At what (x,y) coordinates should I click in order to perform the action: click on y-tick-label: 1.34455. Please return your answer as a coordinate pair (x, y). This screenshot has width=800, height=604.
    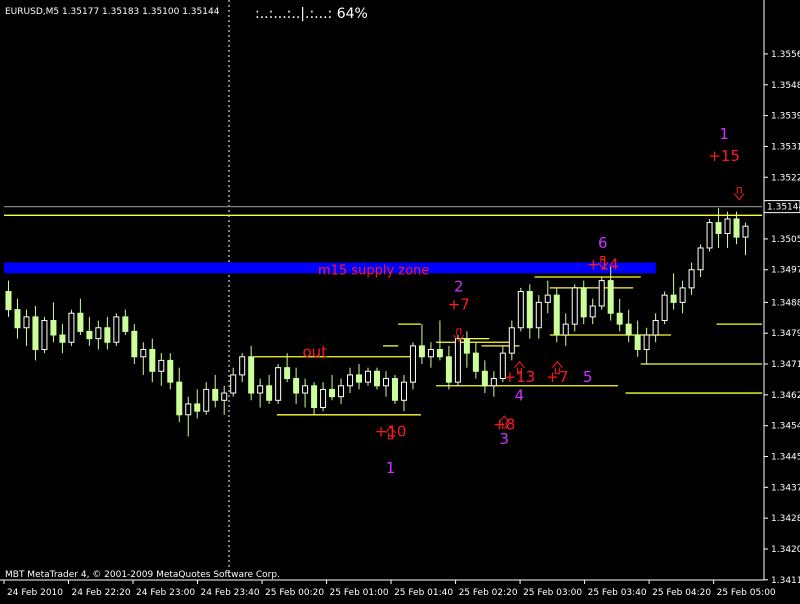
    Looking at the image, I should click on (785, 458).